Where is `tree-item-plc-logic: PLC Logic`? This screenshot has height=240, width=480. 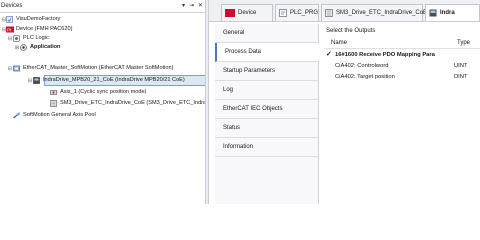 tree-item-plc-logic: PLC Logic is located at coordinates (31, 38).